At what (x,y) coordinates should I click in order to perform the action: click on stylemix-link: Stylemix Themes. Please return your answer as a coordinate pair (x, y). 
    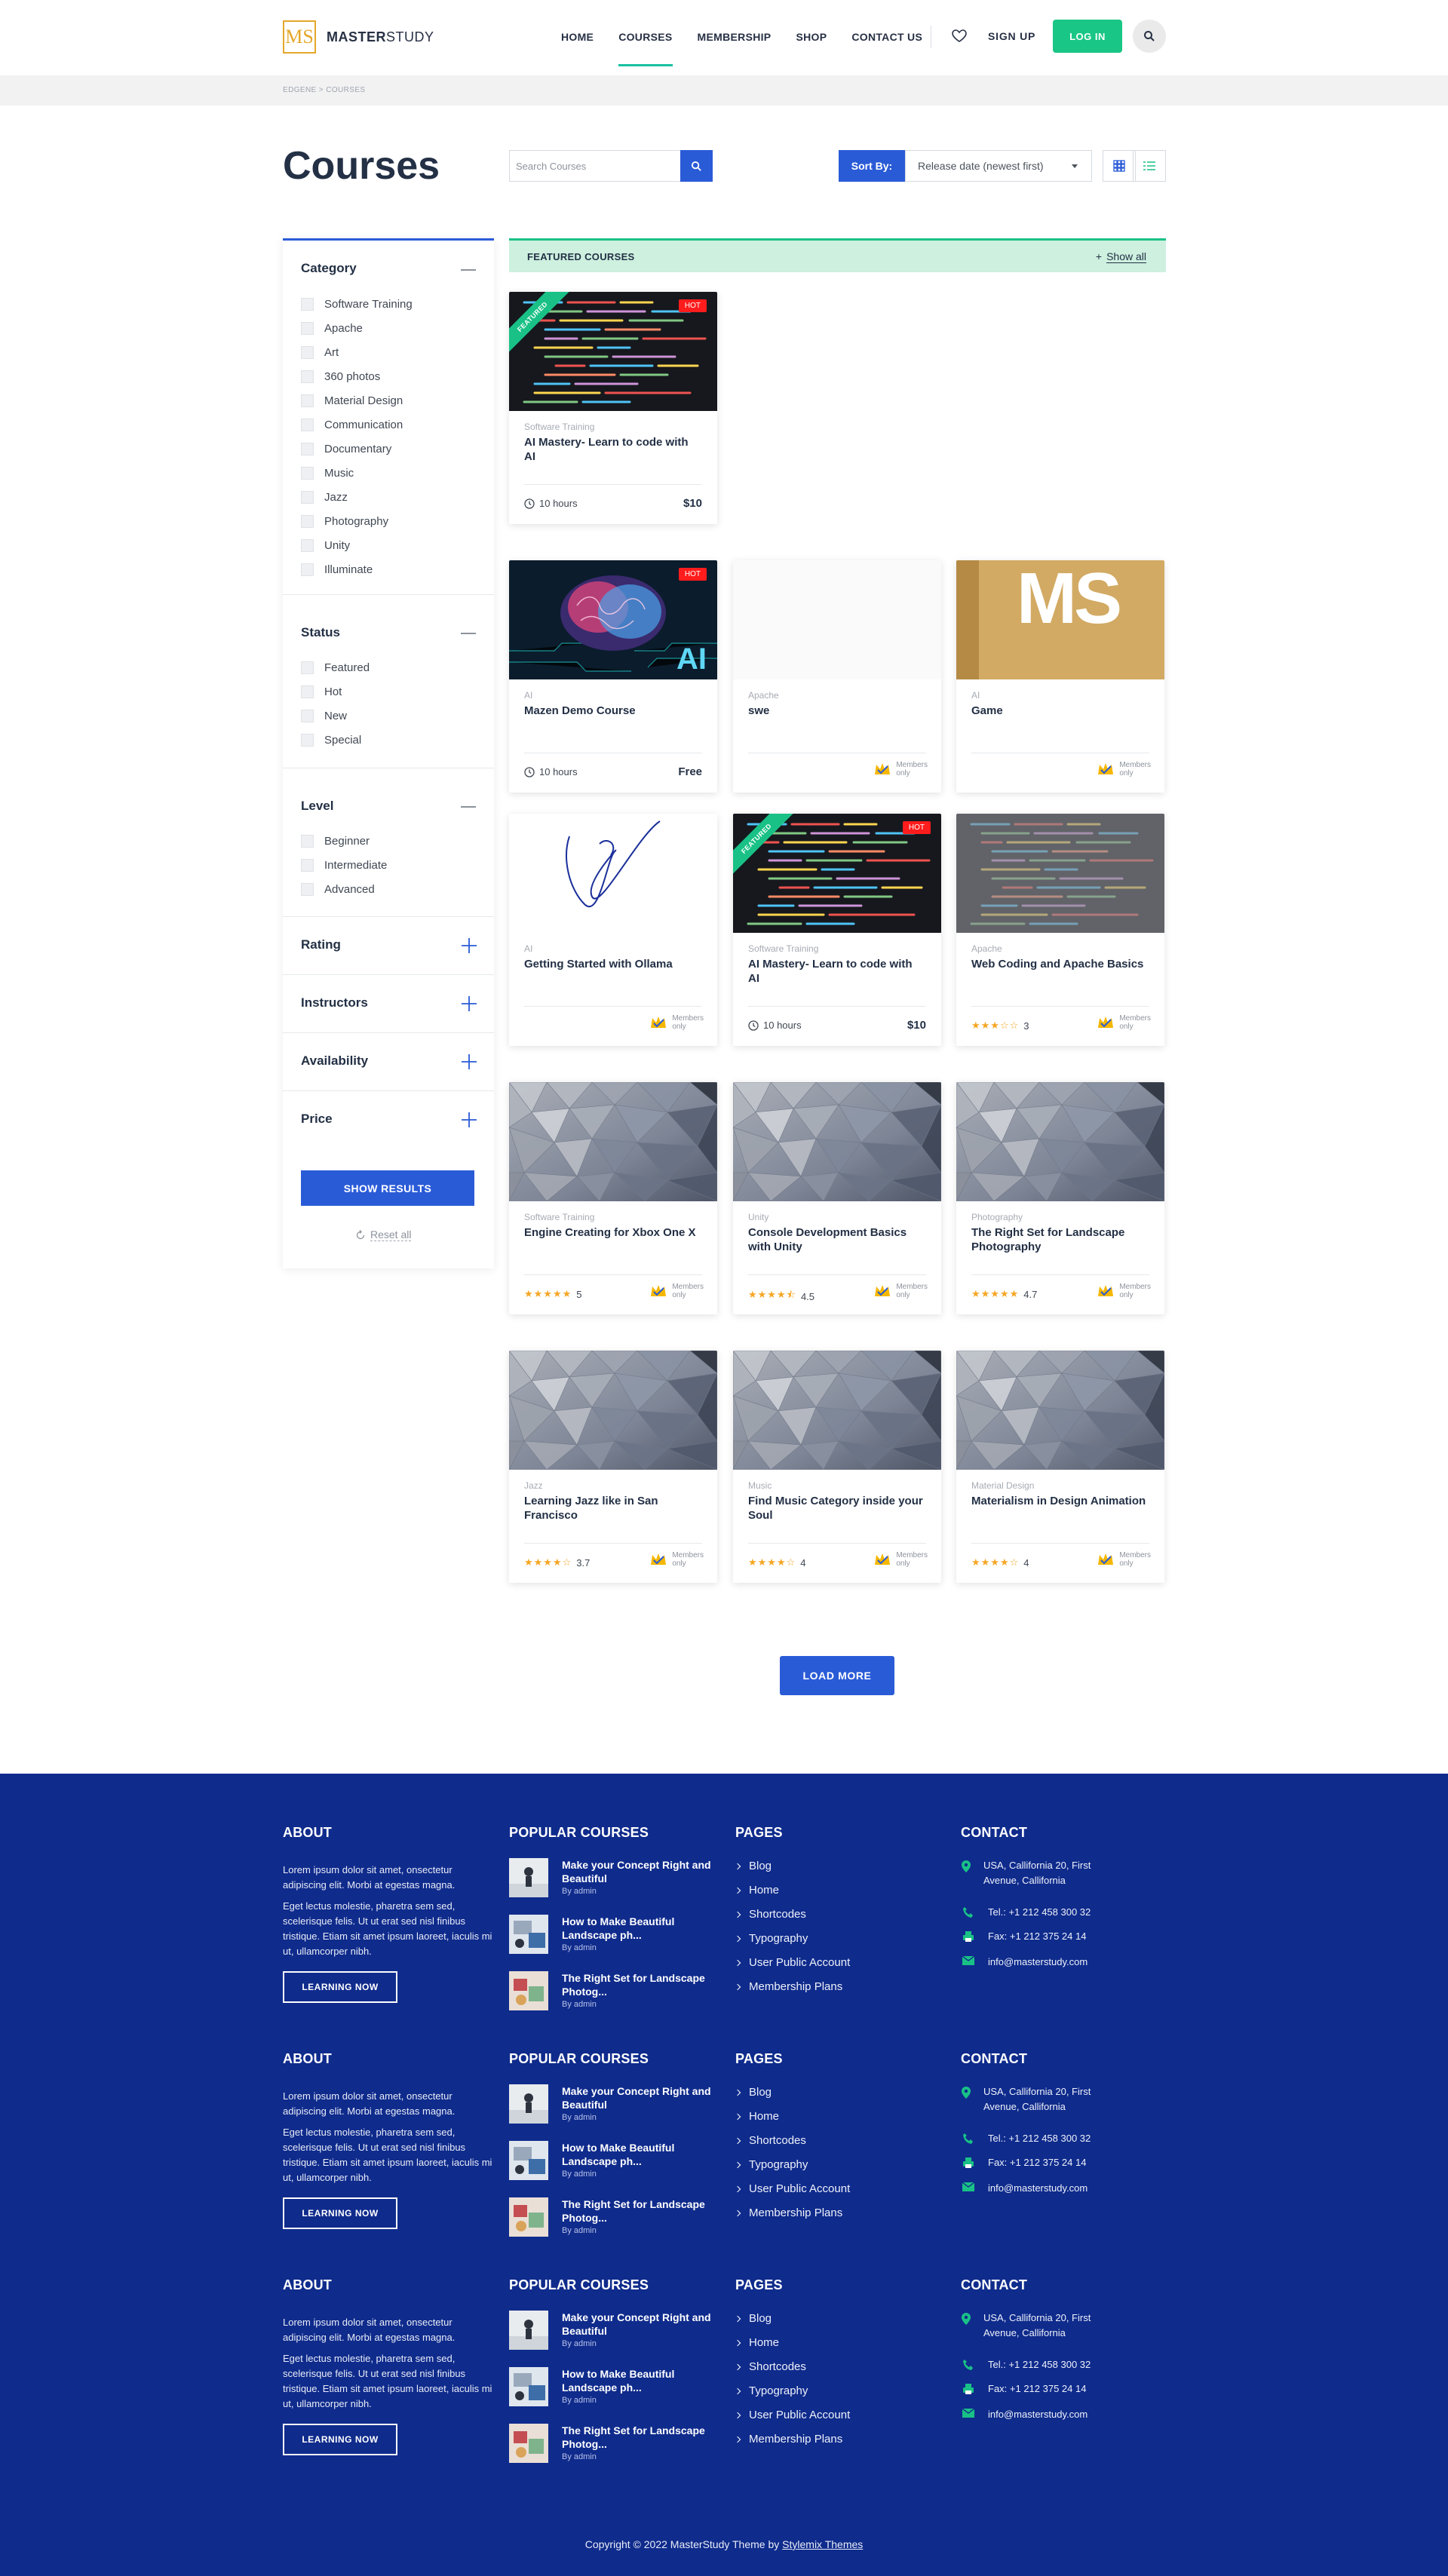
    Looking at the image, I should click on (822, 2544).